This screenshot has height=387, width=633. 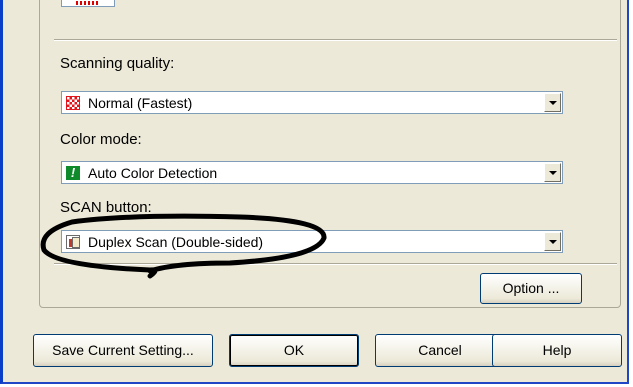 What do you see at coordinates (335, 264) in the screenshot?
I see `group-separator-bottom` at bounding box center [335, 264].